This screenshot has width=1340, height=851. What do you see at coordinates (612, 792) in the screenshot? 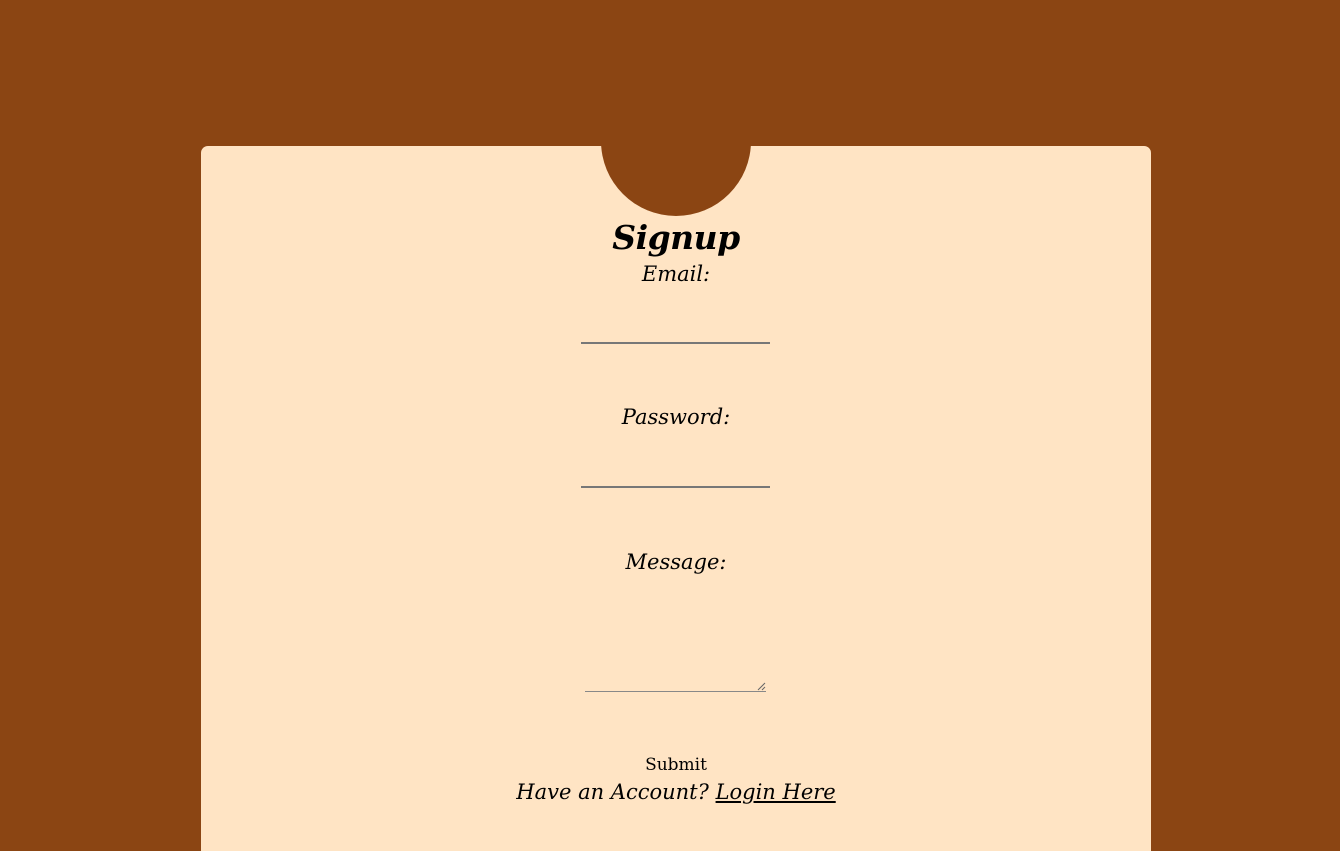
I see `login-prompt-text: Have an Account?` at bounding box center [612, 792].